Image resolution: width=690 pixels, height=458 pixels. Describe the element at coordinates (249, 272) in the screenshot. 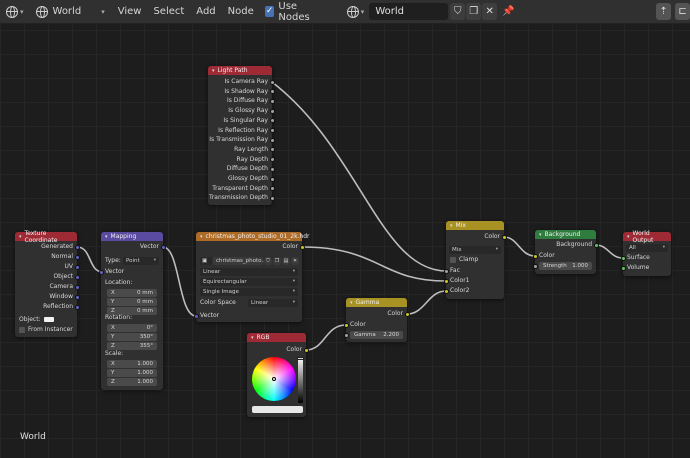

I see `interpolation-dropdown: Linear ▾` at that location.